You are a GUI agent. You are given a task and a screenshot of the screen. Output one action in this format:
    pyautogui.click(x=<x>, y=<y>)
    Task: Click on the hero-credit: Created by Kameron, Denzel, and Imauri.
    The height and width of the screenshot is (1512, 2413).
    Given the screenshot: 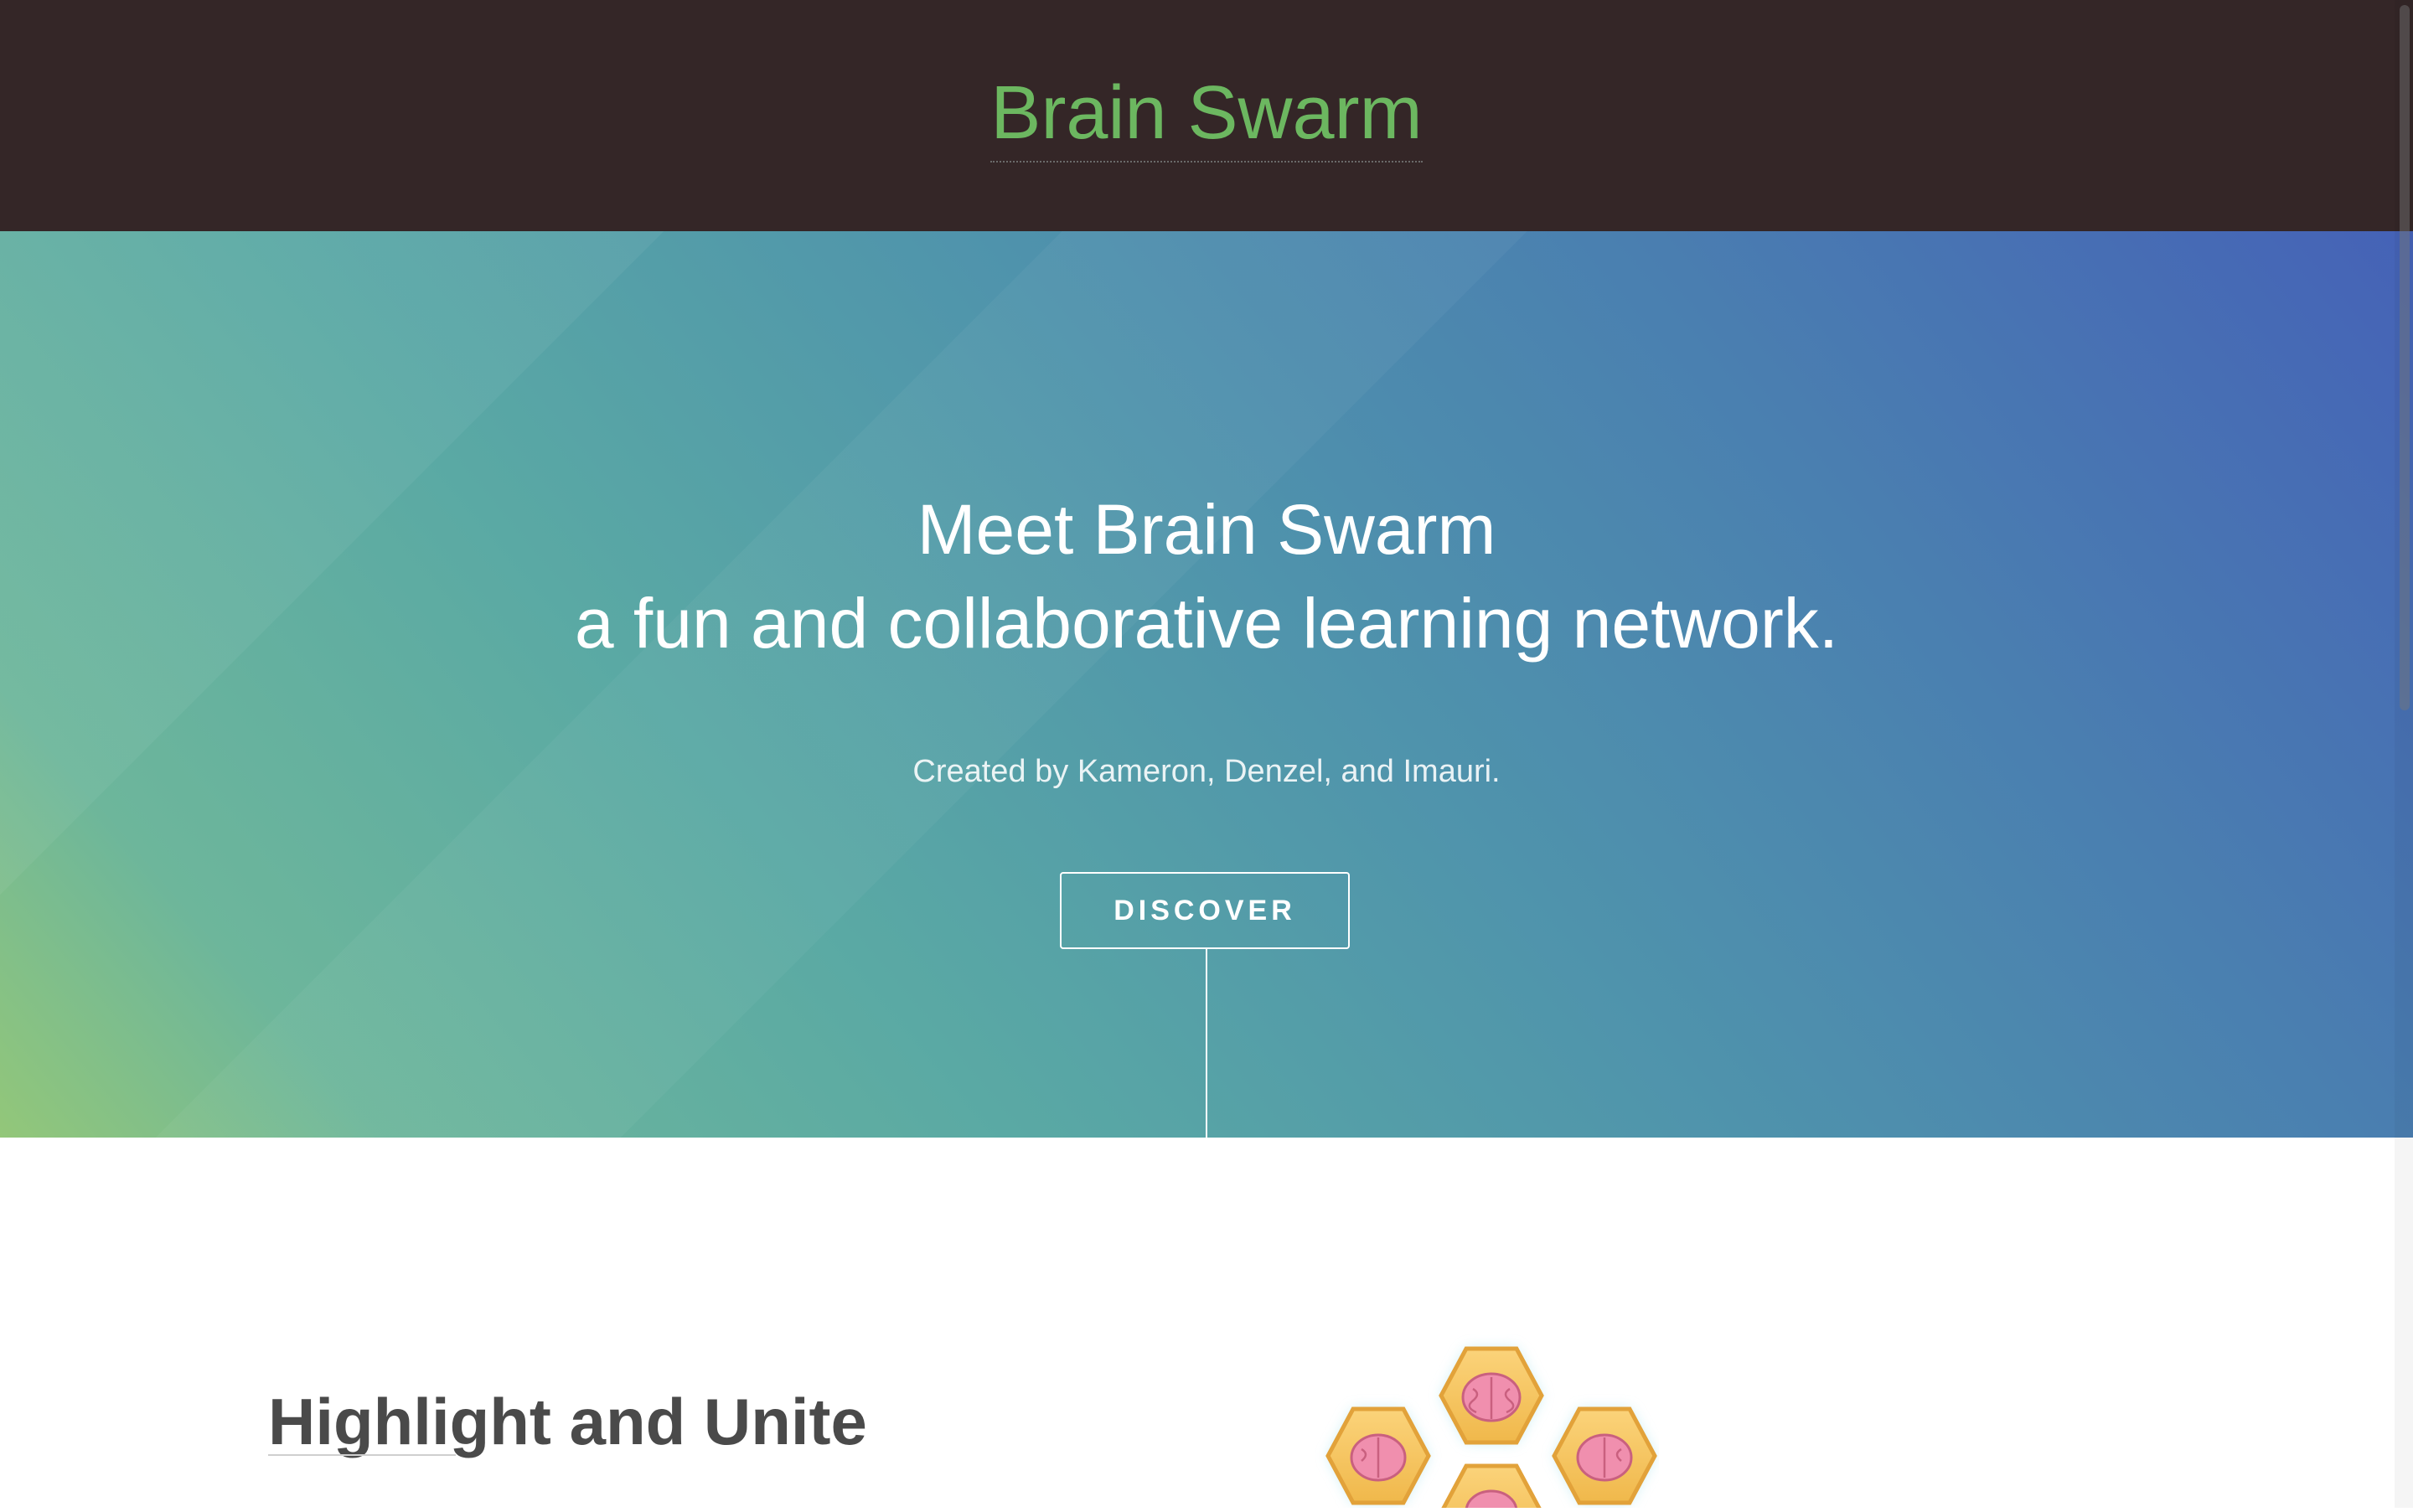 What is the action you would take?
    pyautogui.click(x=1206, y=771)
    